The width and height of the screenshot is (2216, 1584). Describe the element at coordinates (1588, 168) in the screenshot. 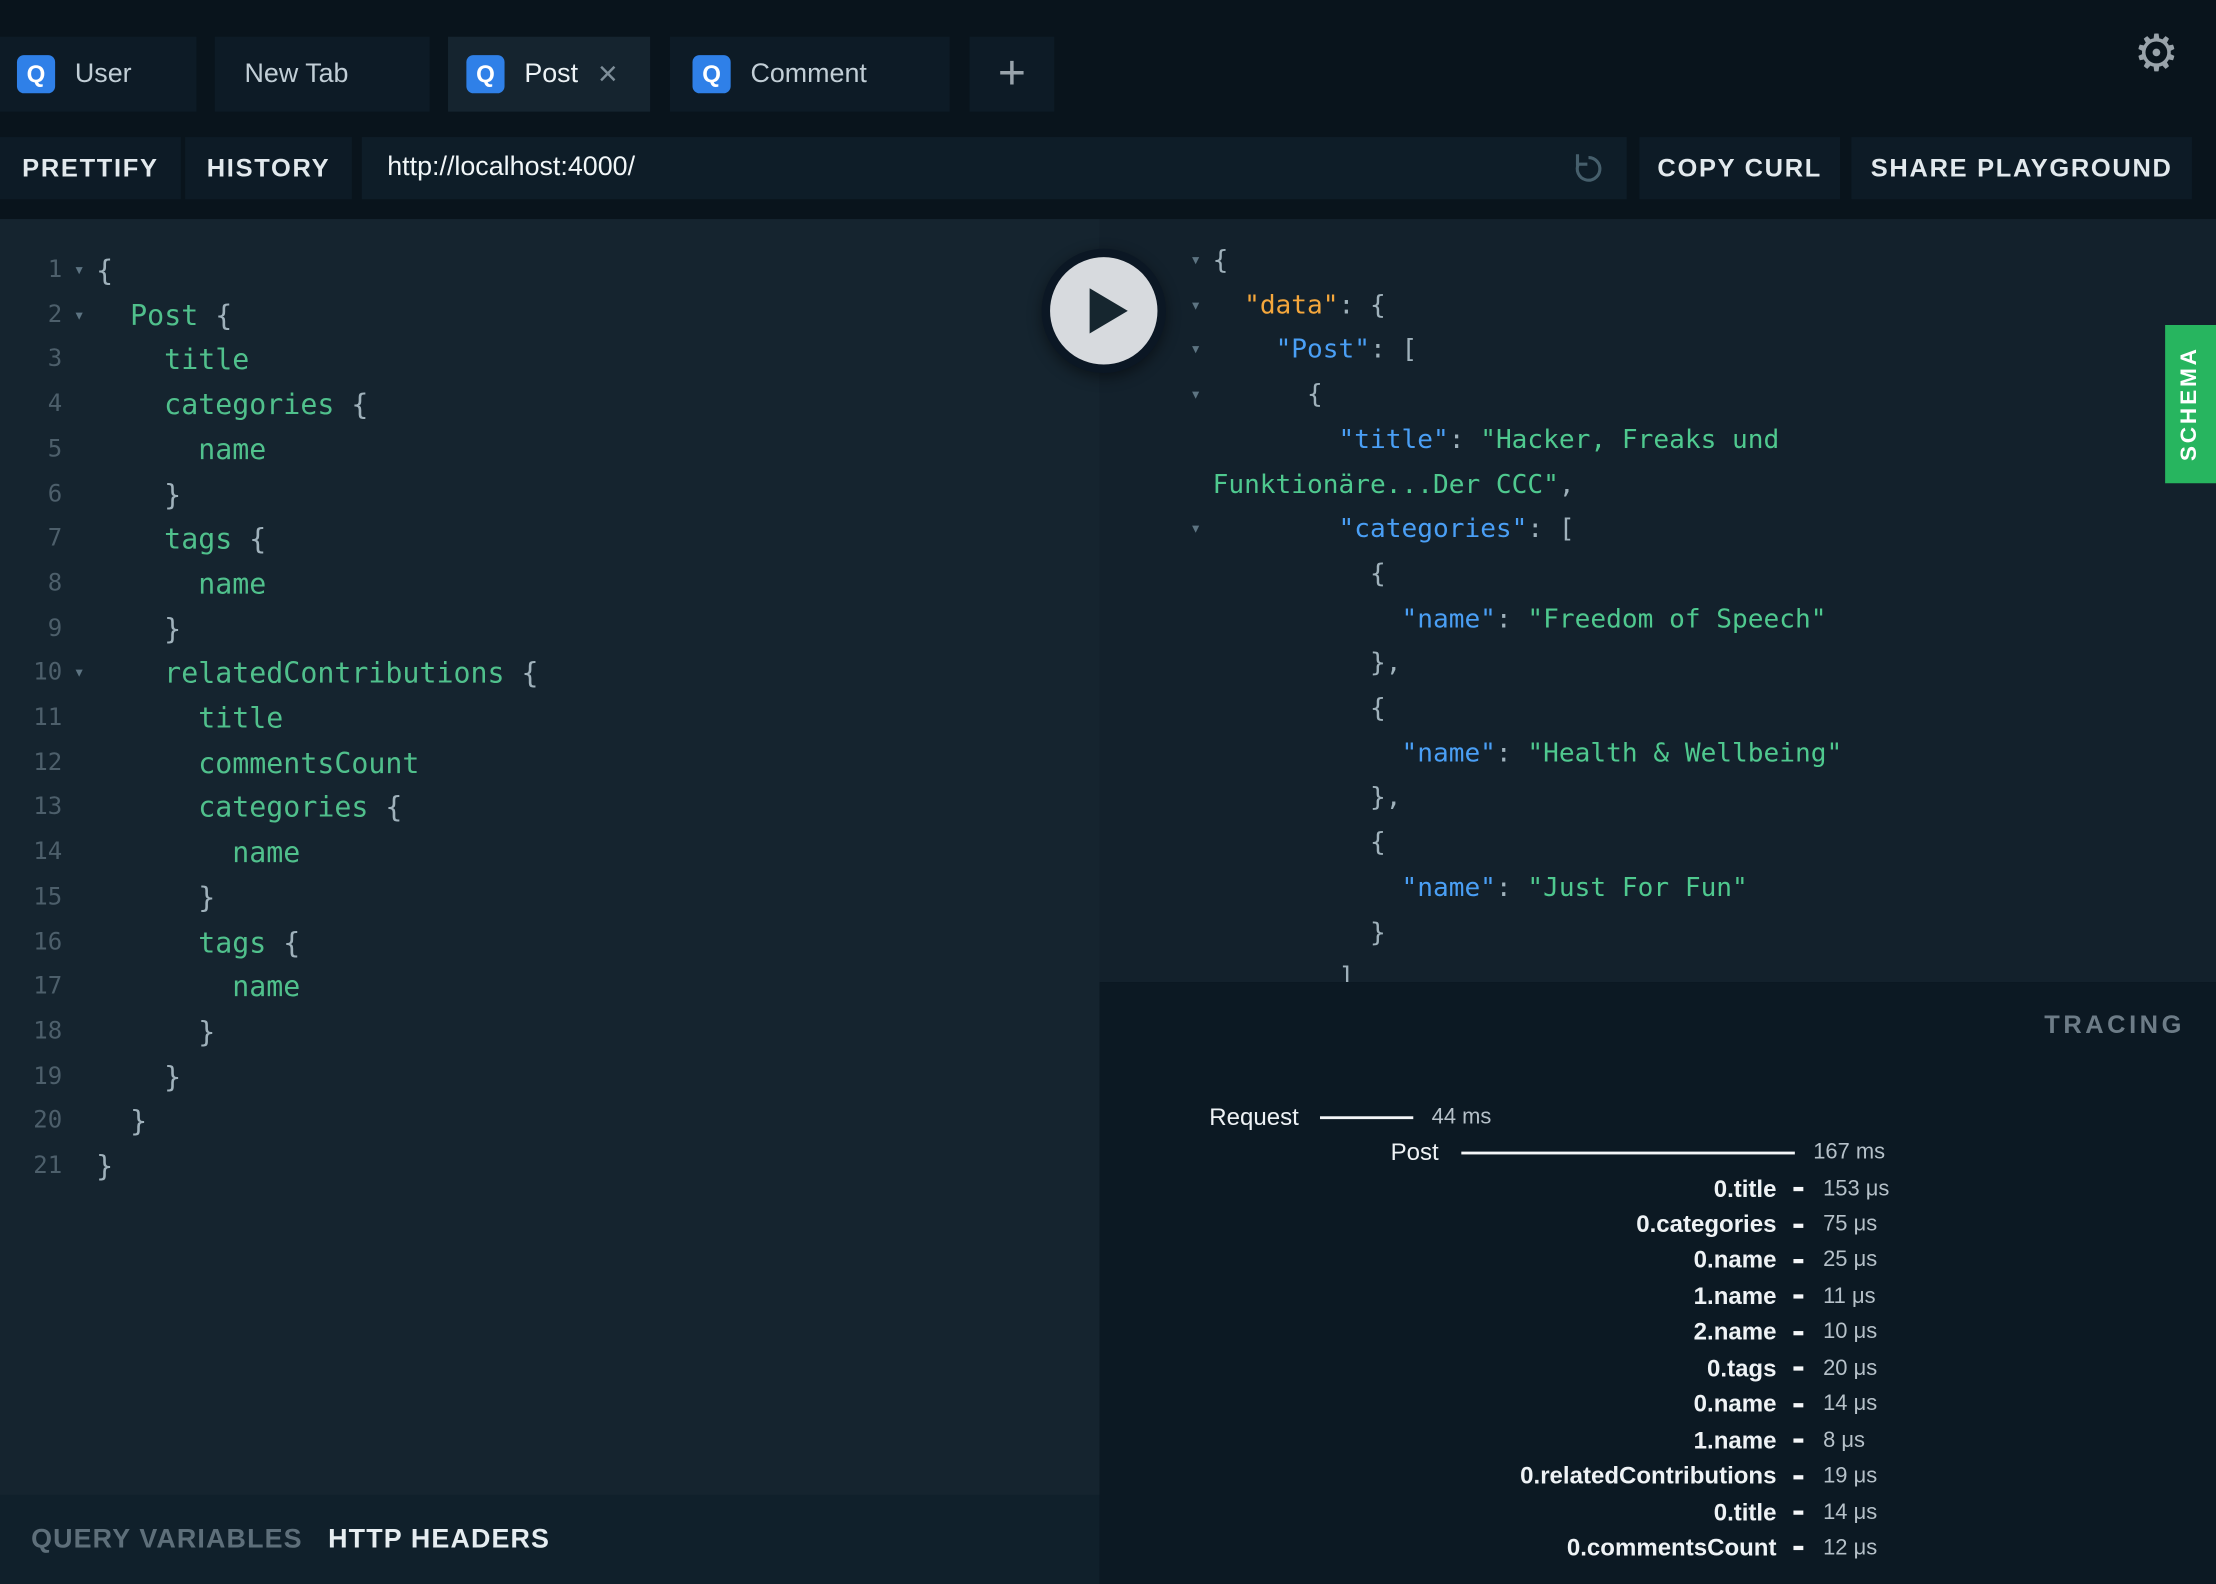

I see `refresh-icon` at that location.